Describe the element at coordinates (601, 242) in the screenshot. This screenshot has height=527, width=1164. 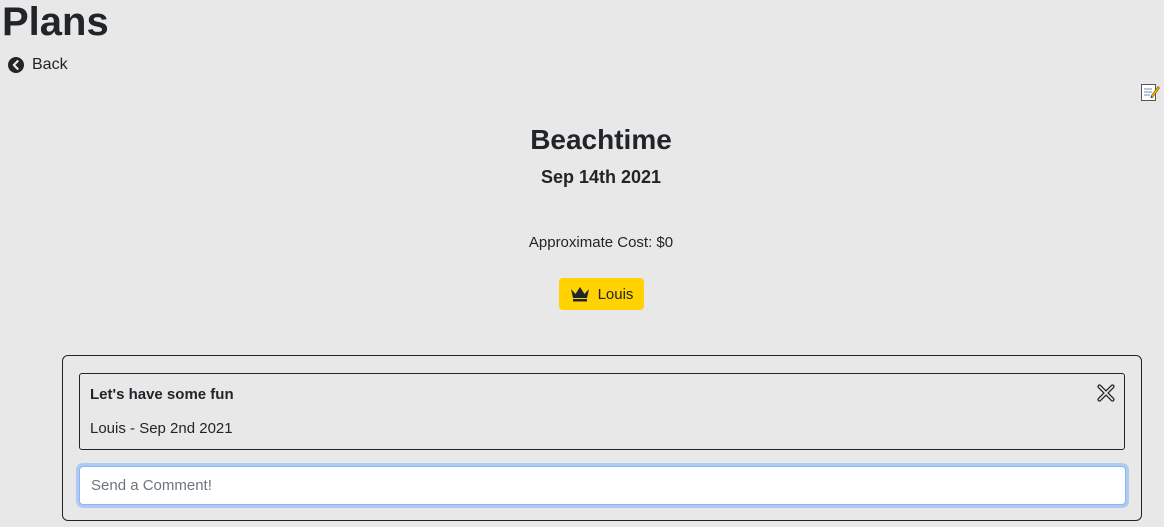
I see `plan-cost: Approximate Cost: $0` at that location.